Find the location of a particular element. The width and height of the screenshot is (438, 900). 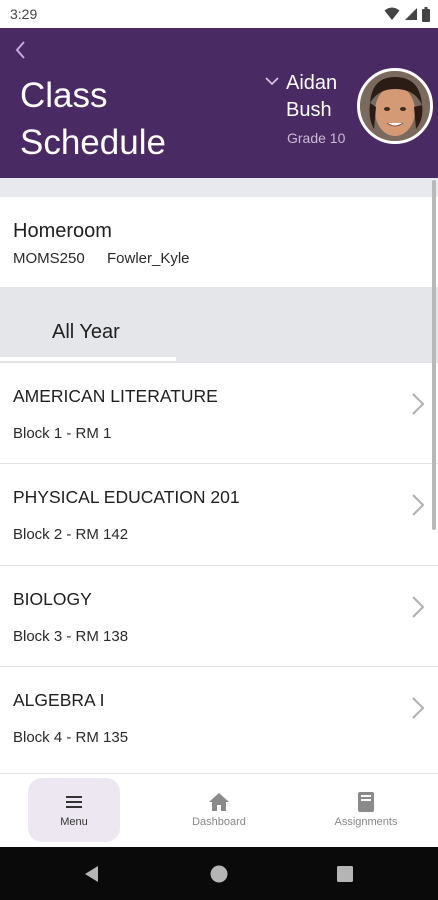

nav-label: Dashboard is located at coordinates (219, 822).